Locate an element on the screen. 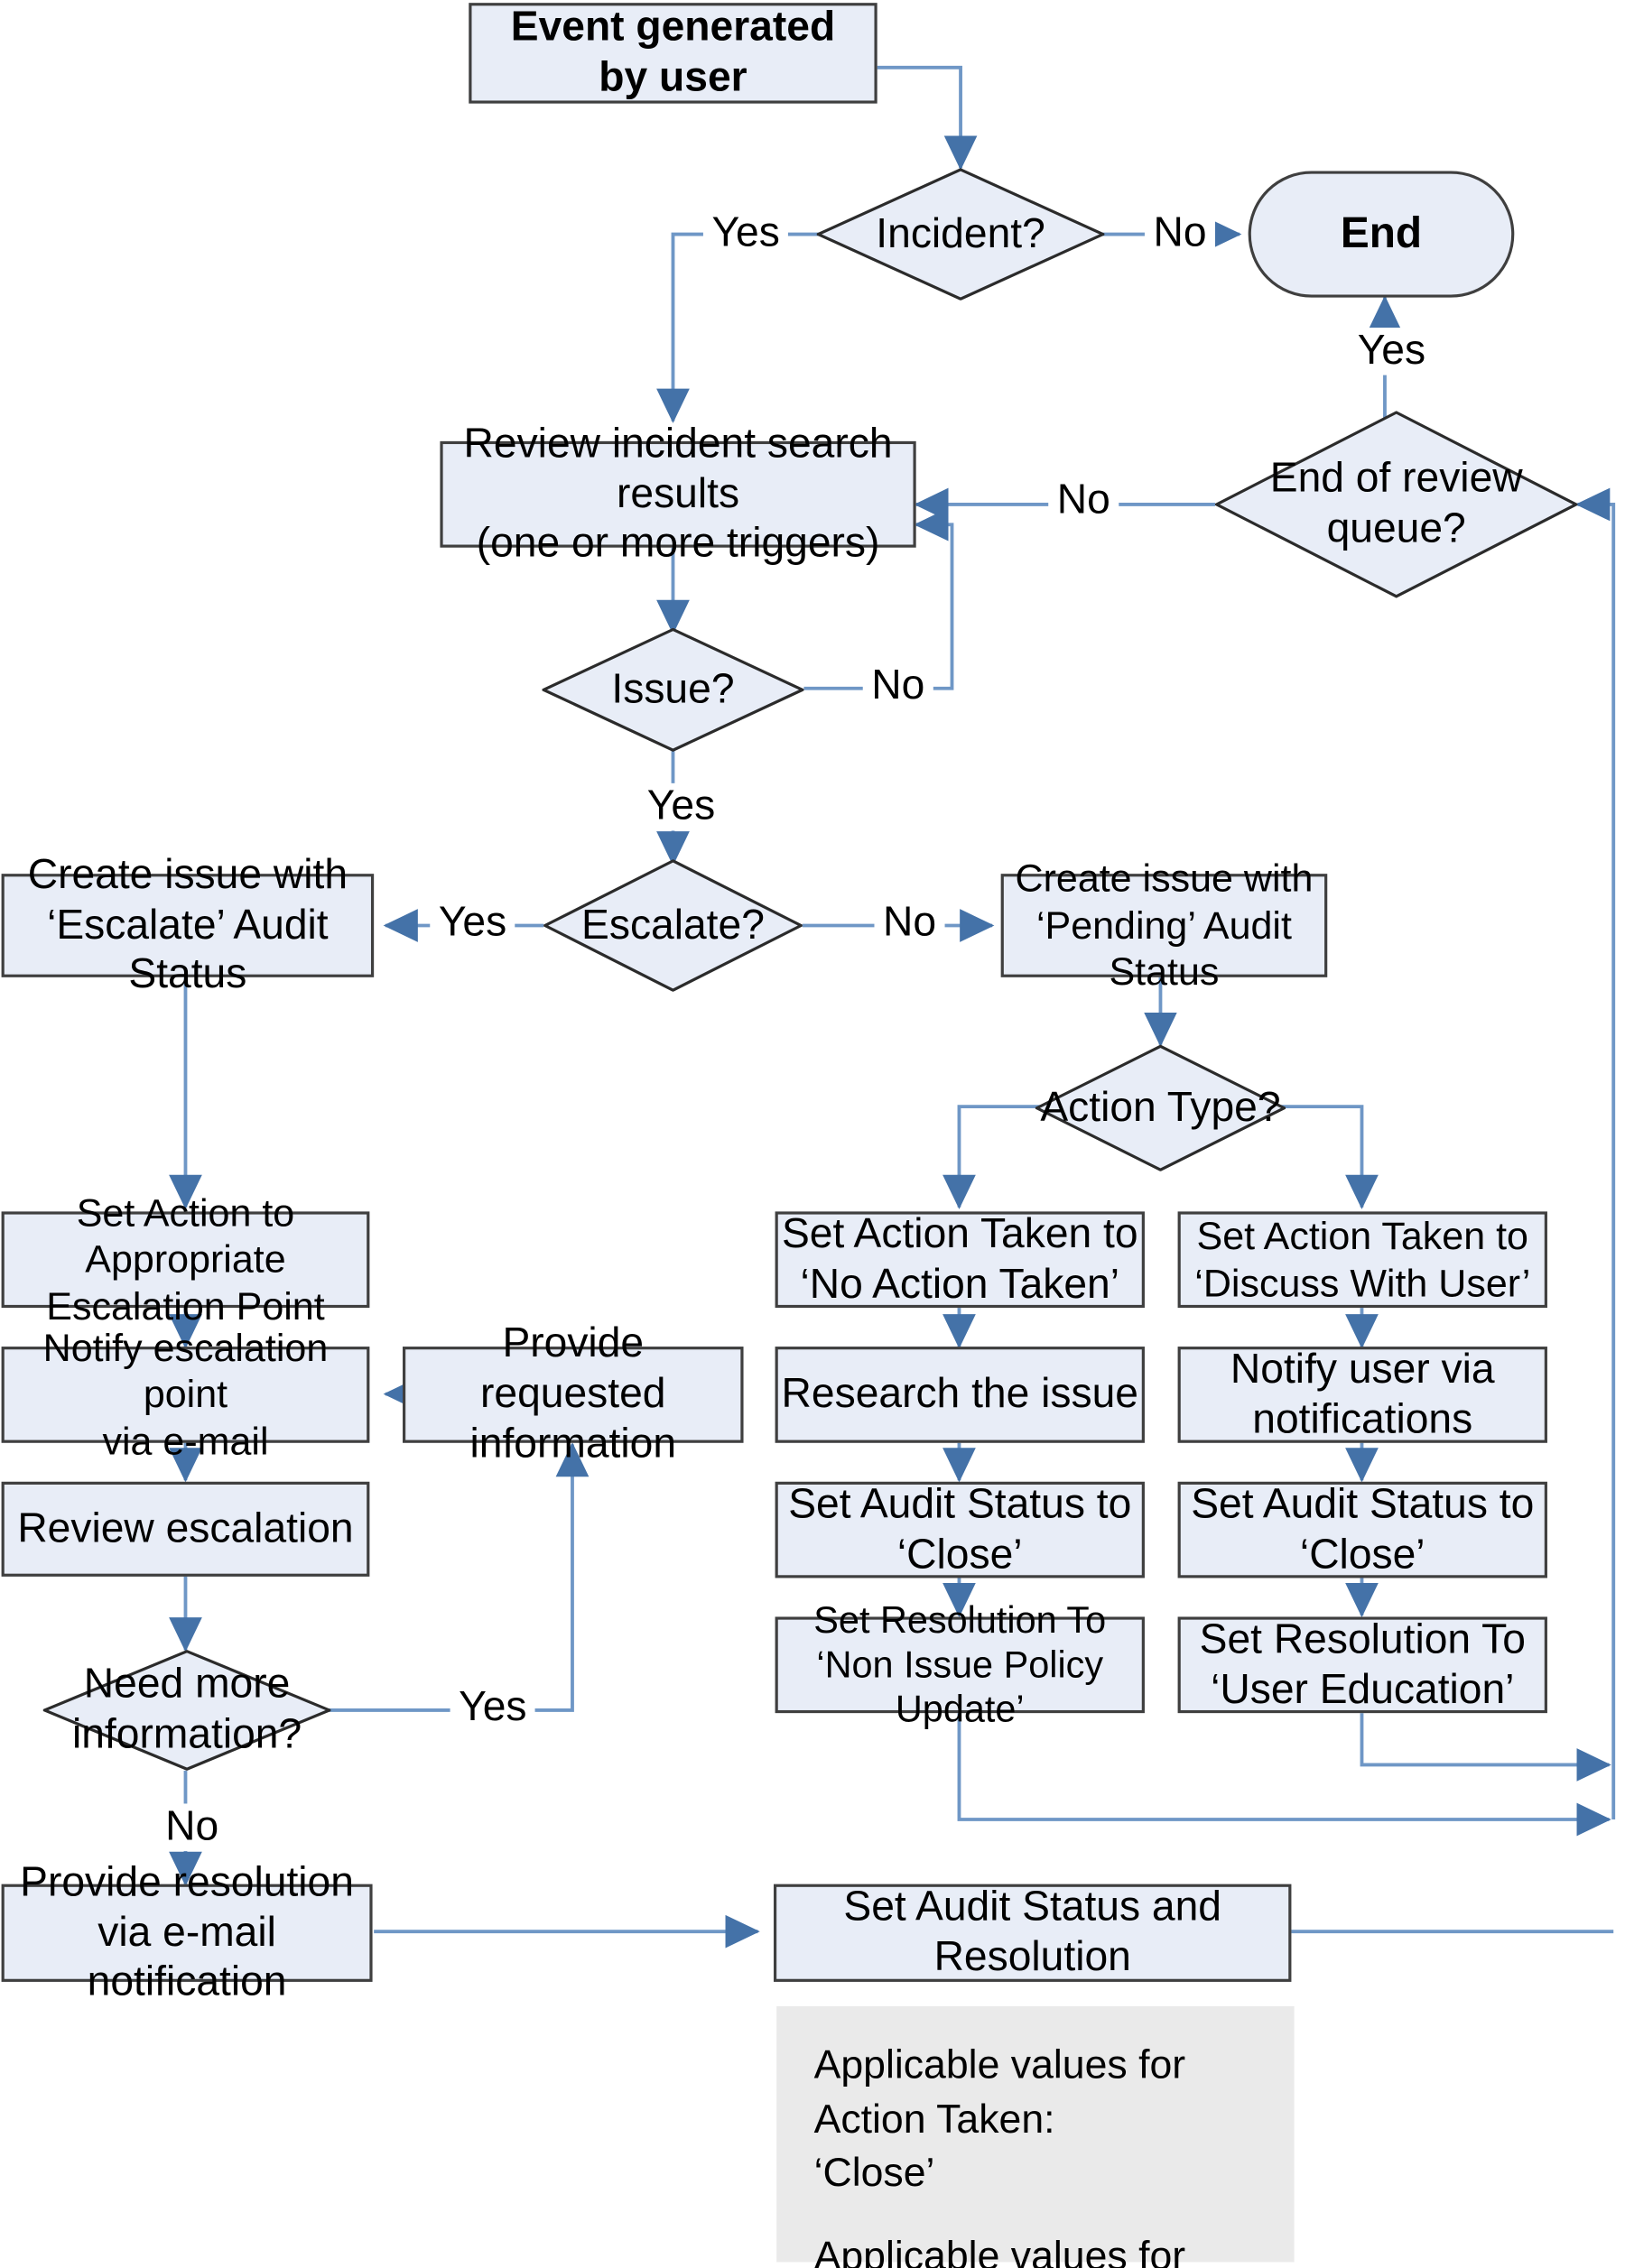  node-review-escalation: Review escalation is located at coordinates (186, 1529).